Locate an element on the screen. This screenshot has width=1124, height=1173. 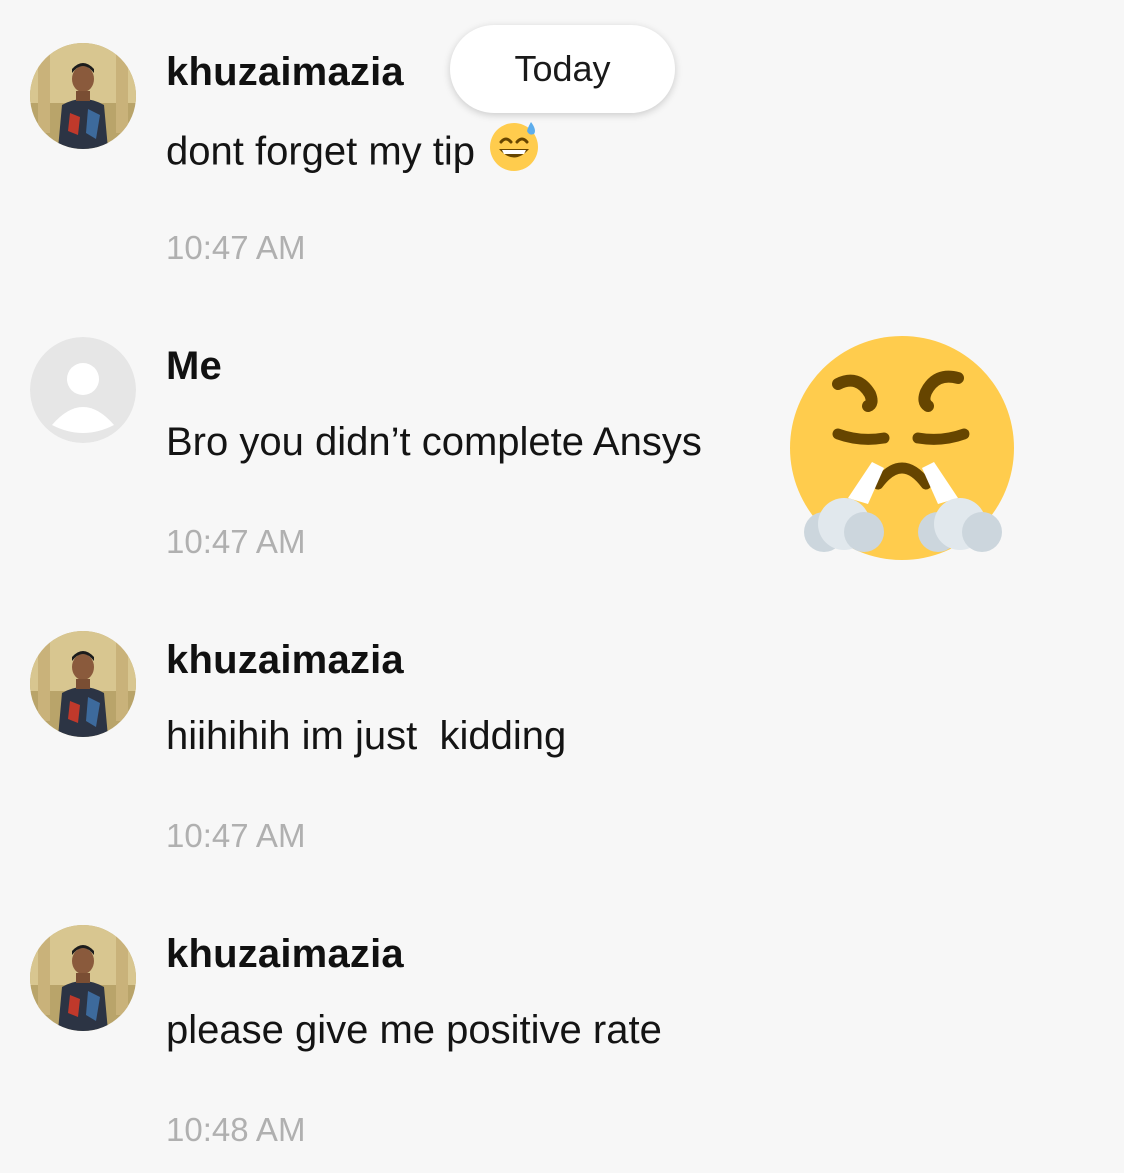
sender-name: Me is located at coordinates (194, 366).